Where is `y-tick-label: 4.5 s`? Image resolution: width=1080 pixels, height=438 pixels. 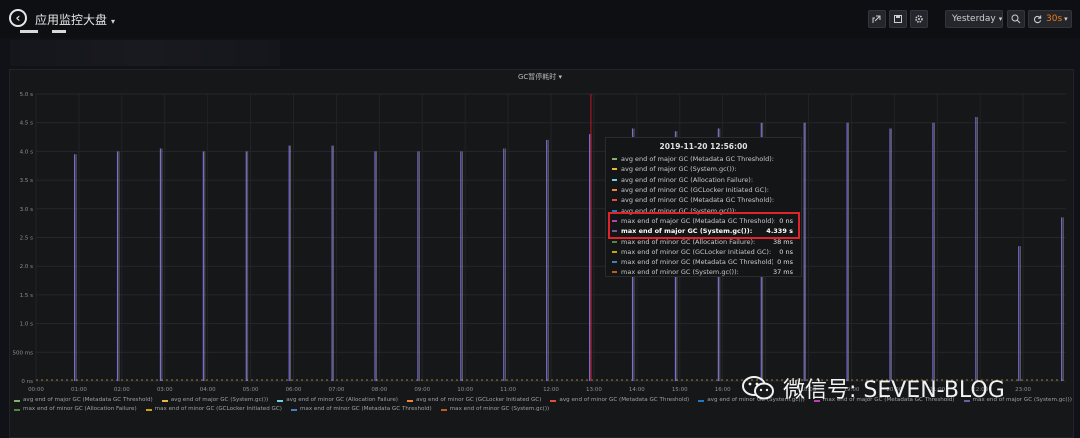 y-tick-label: 4.5 s is located at coordinates (26, 124).